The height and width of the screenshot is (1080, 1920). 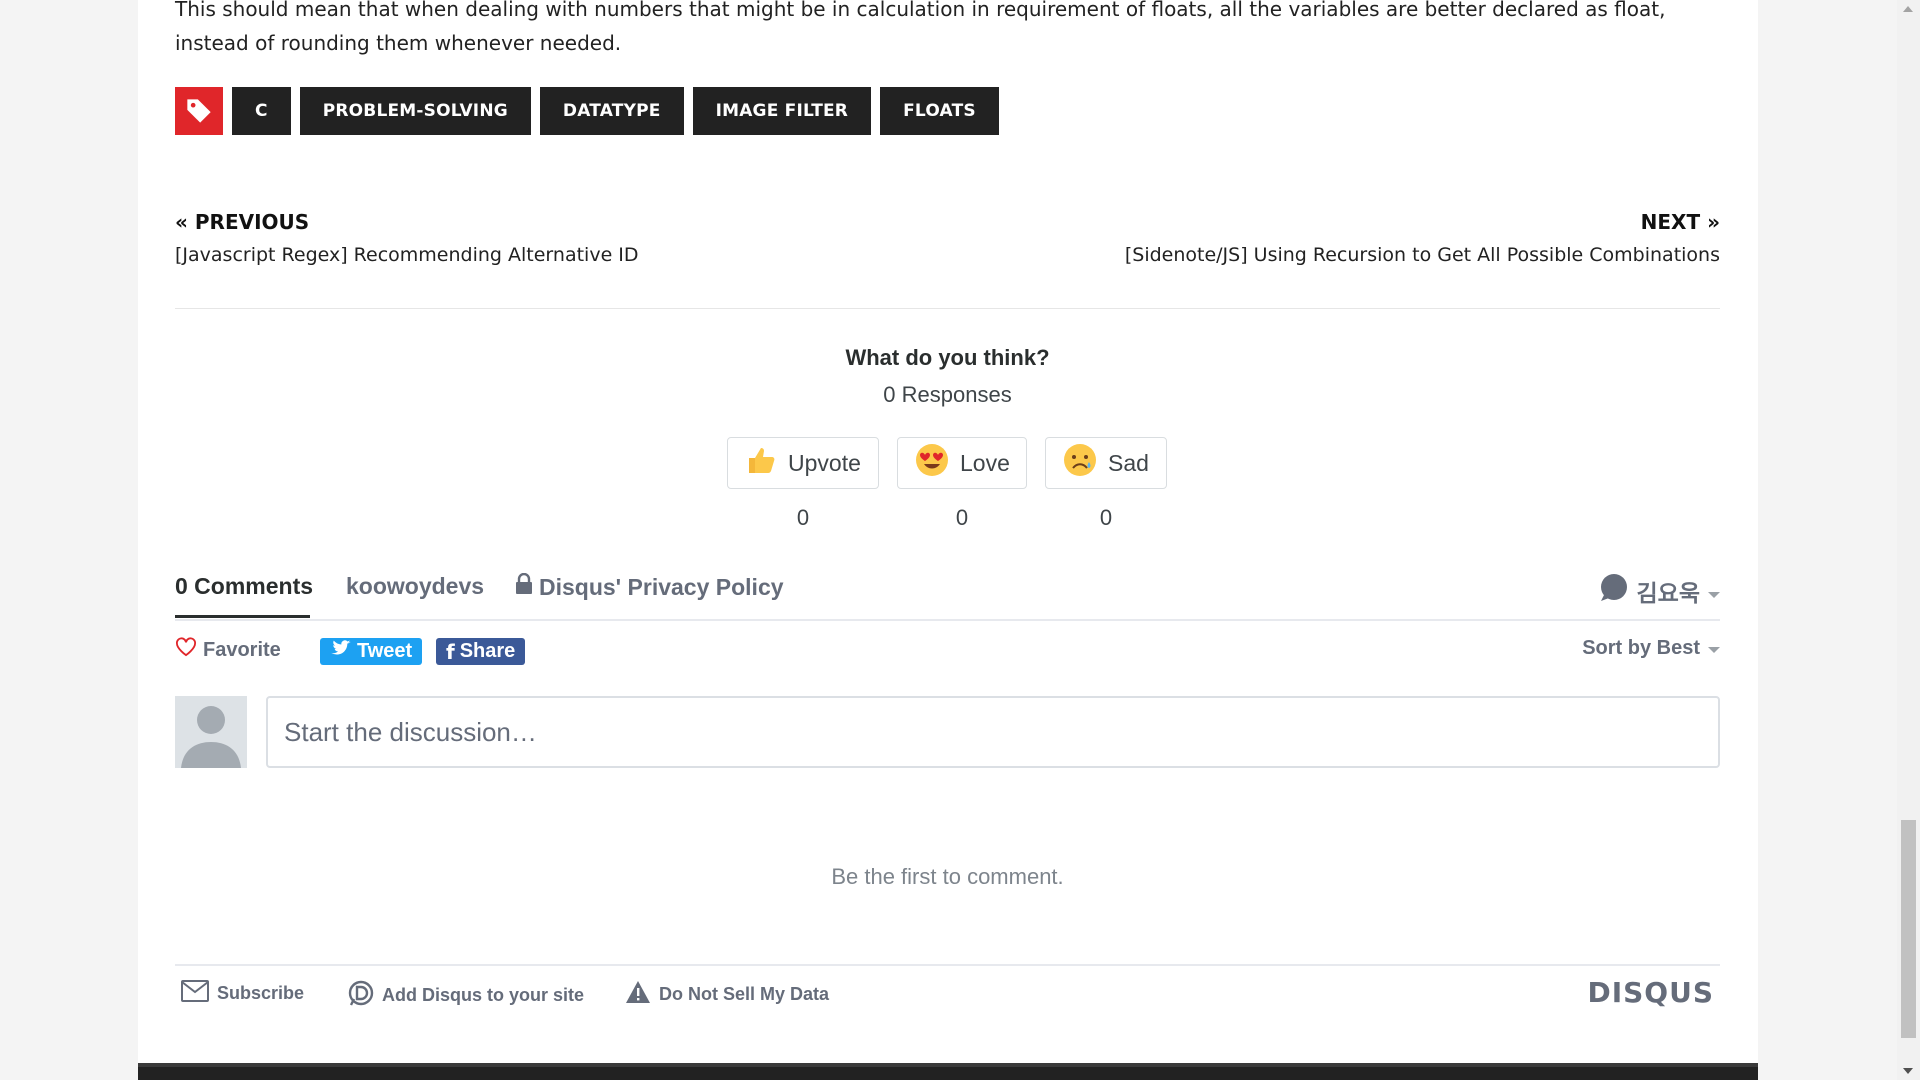 What do you see at coordinates (661, 586) in the screenshot?
I see `privacy-policy-label: Disqus' Privacy Policy` at bounding box center [661, 586].